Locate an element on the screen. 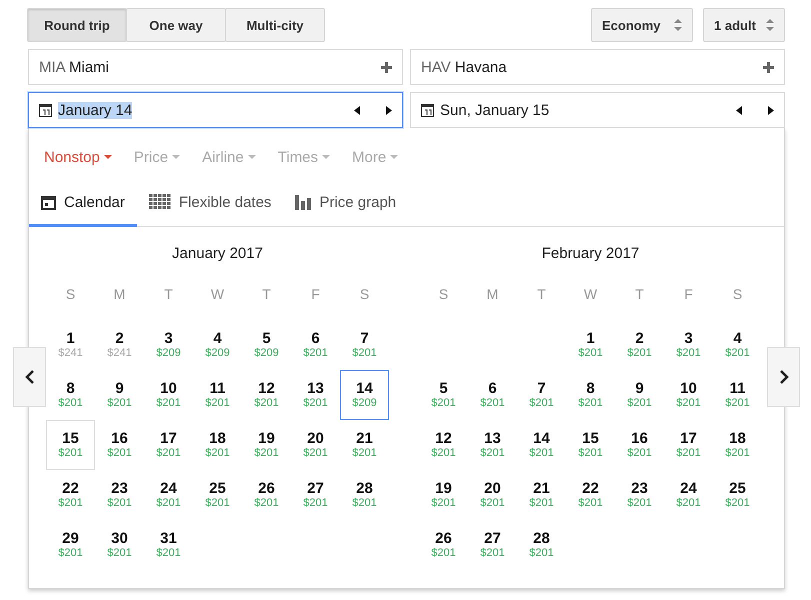 The image size is (811, 600). trip-type-tab: Round trip is located at coordinates (77, 25).